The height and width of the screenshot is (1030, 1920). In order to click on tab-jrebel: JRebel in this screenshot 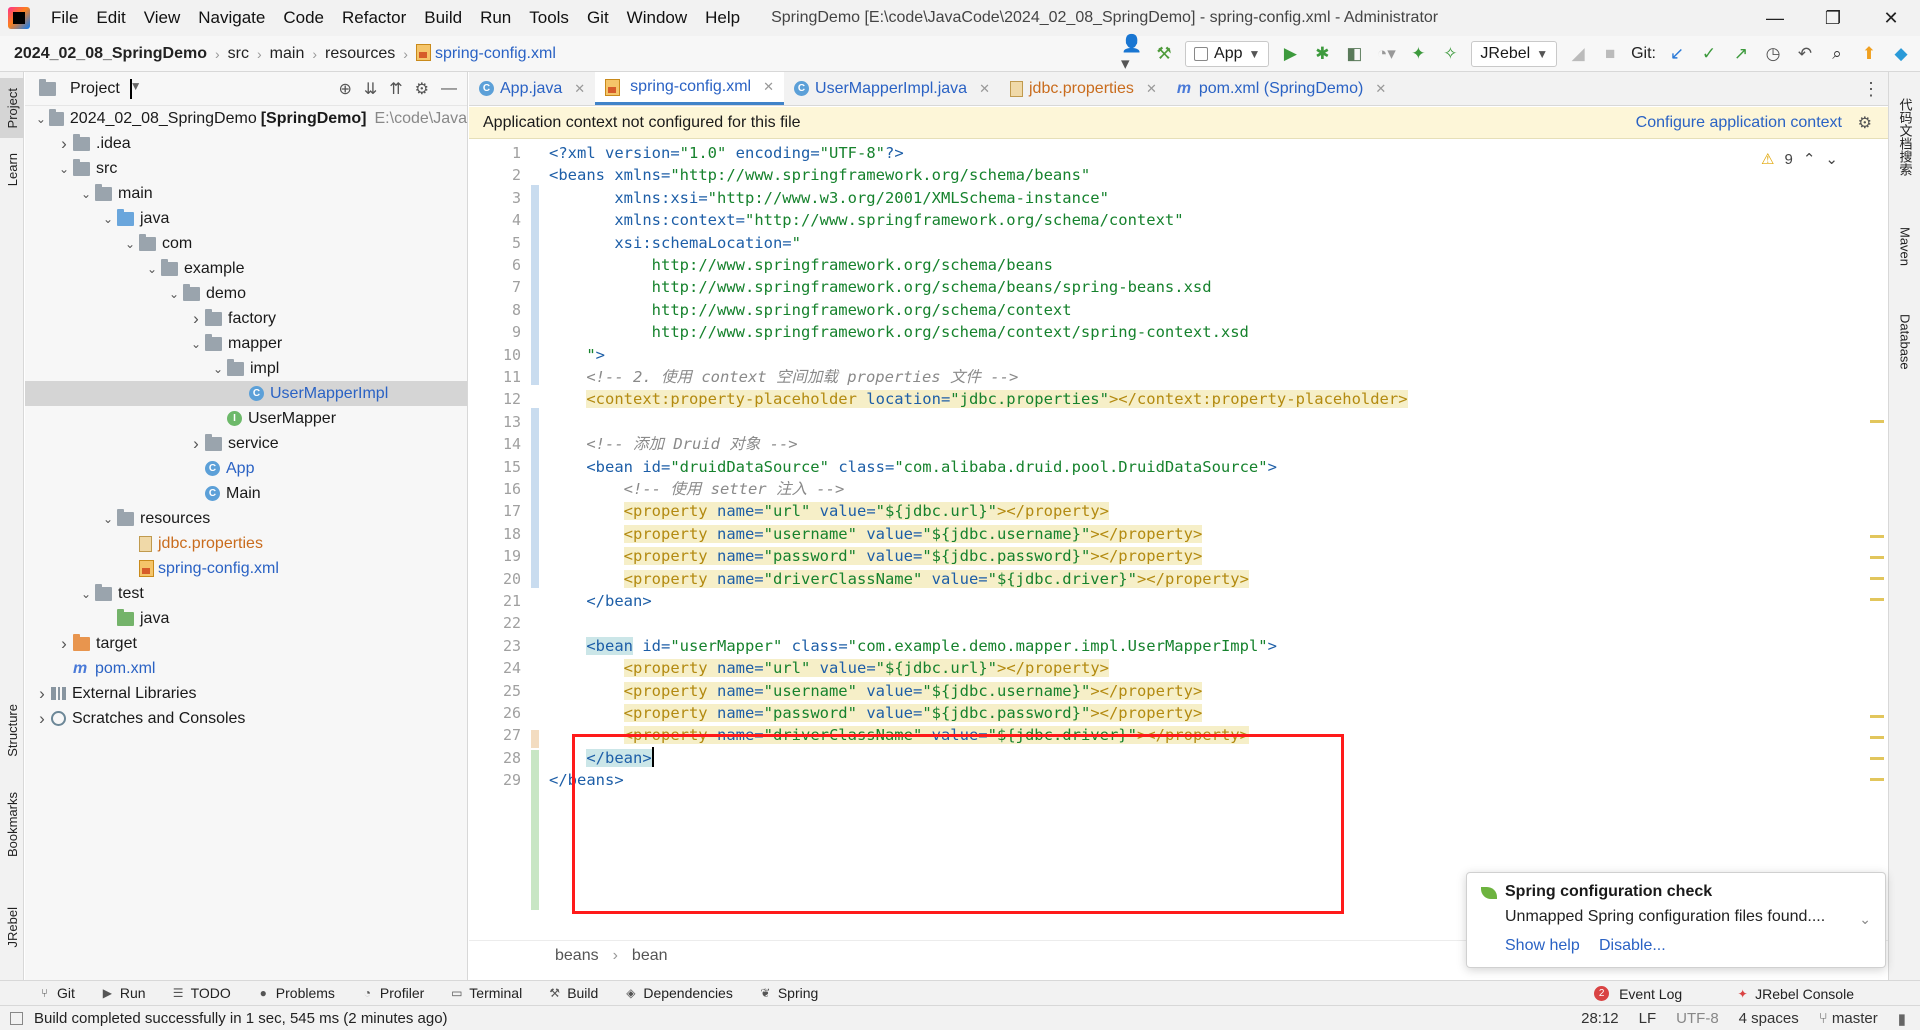, I will do `click(12, 927)`.